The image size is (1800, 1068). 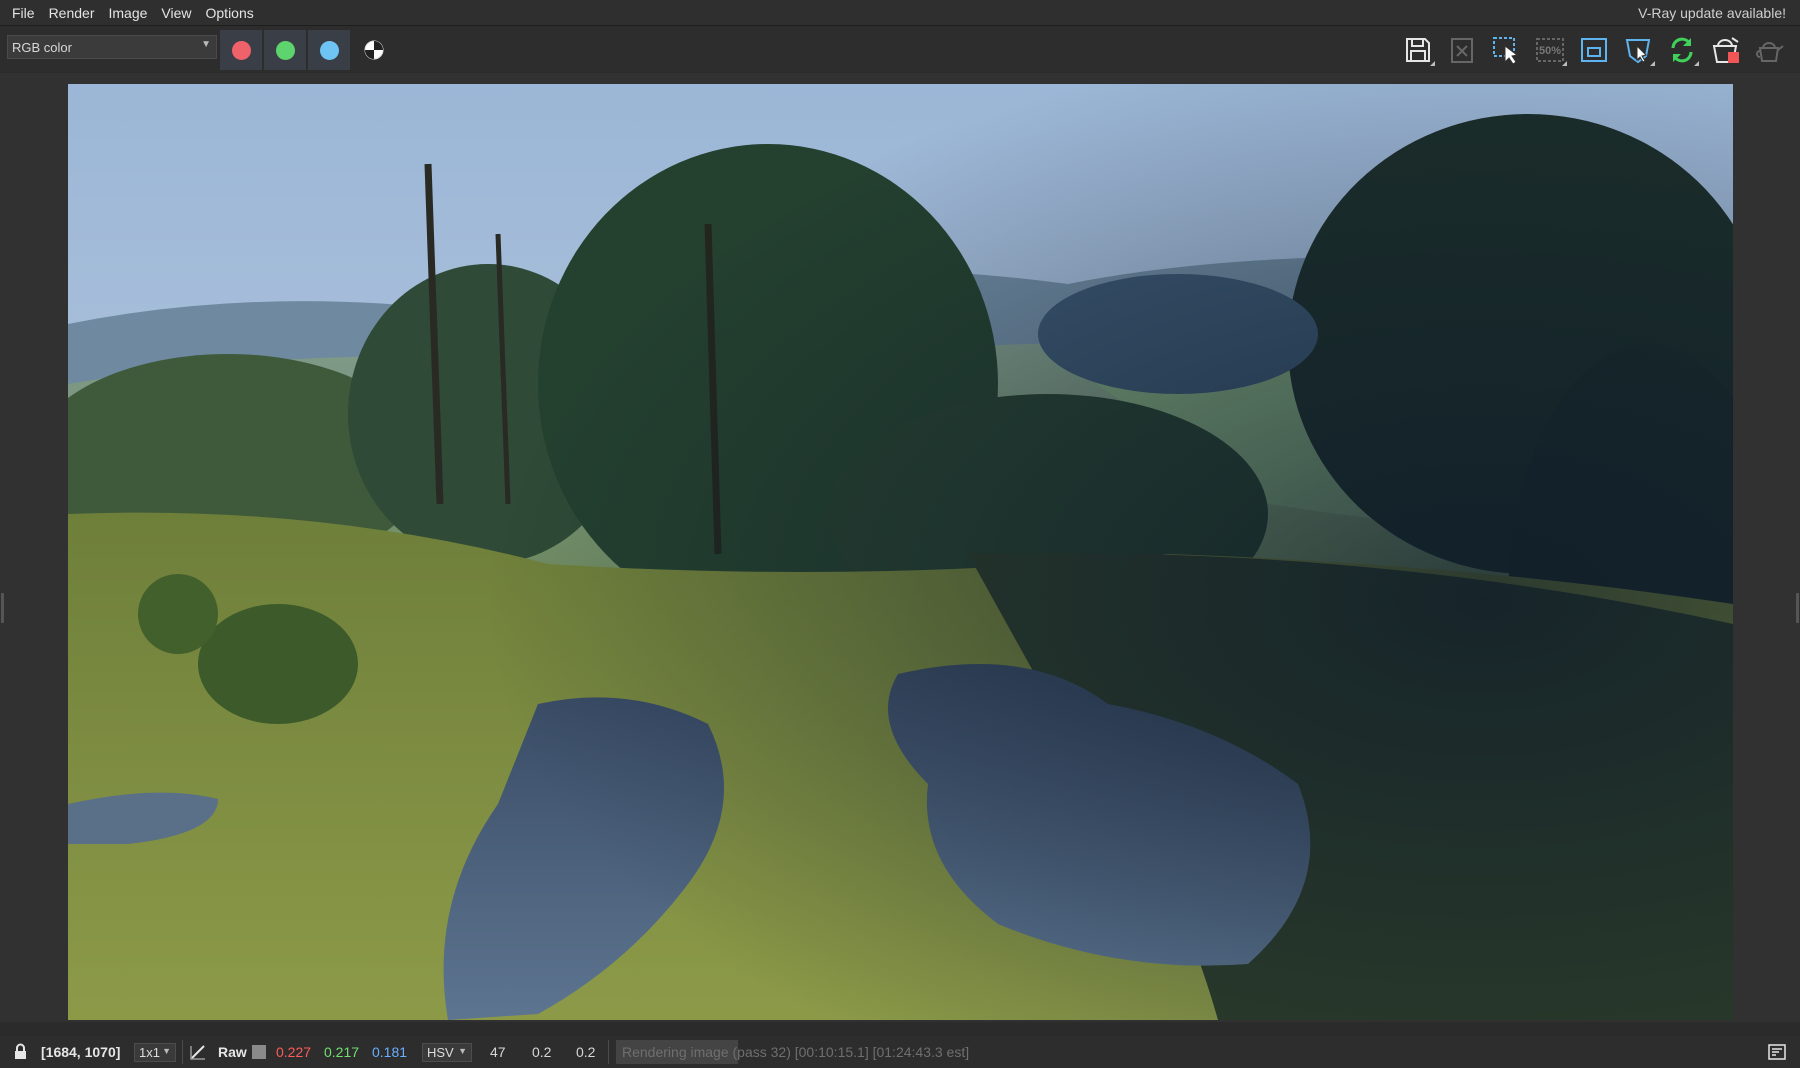 I want to click on fit-window-icon, so click(x=1594, y=50).